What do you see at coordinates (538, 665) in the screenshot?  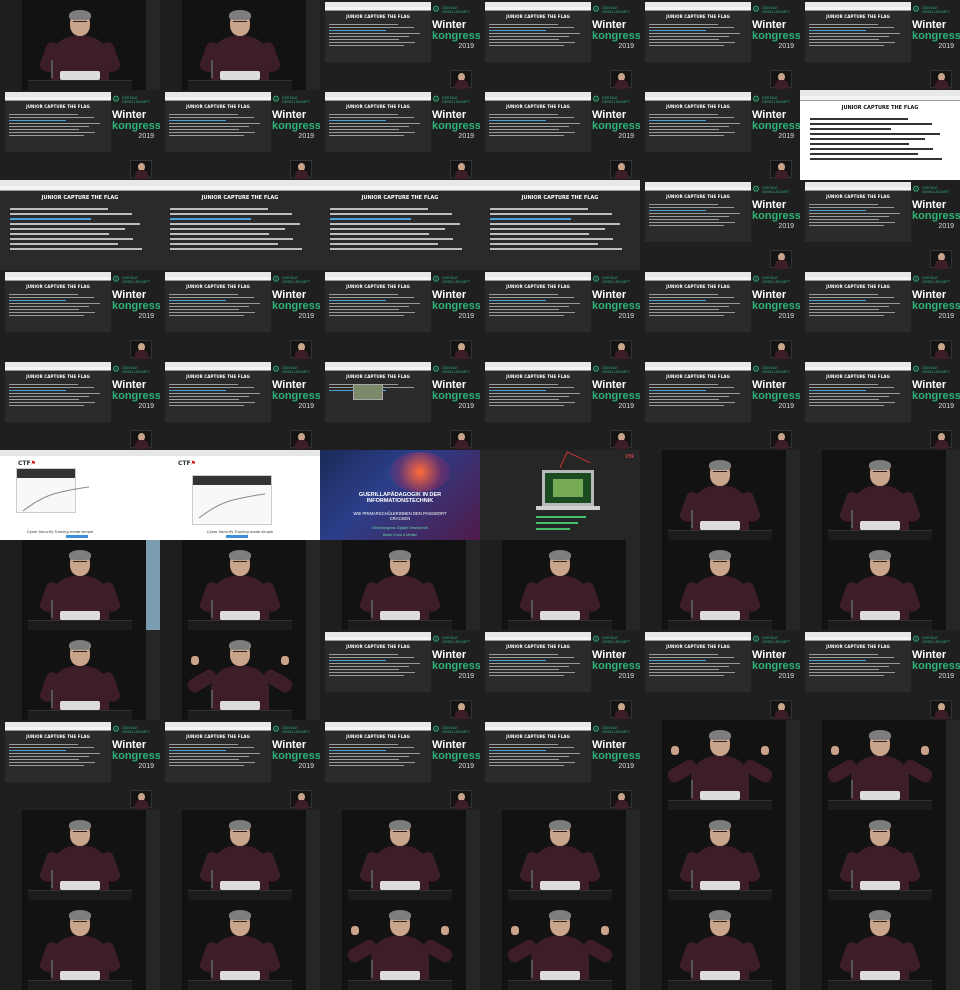 I see `slide-bullets` at bounding box center [538, 665].